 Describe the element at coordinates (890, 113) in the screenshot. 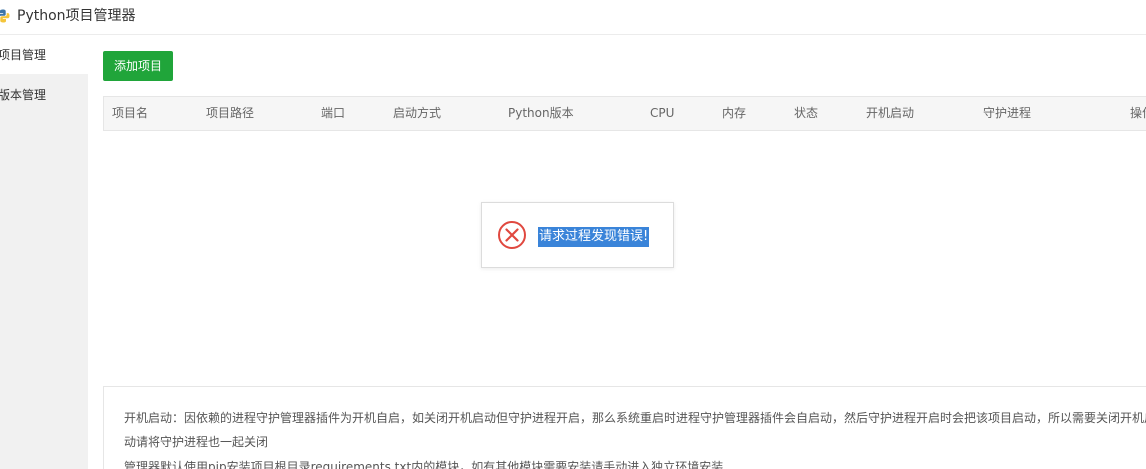

I see `column-header-autostart: 开机启动` at that location.